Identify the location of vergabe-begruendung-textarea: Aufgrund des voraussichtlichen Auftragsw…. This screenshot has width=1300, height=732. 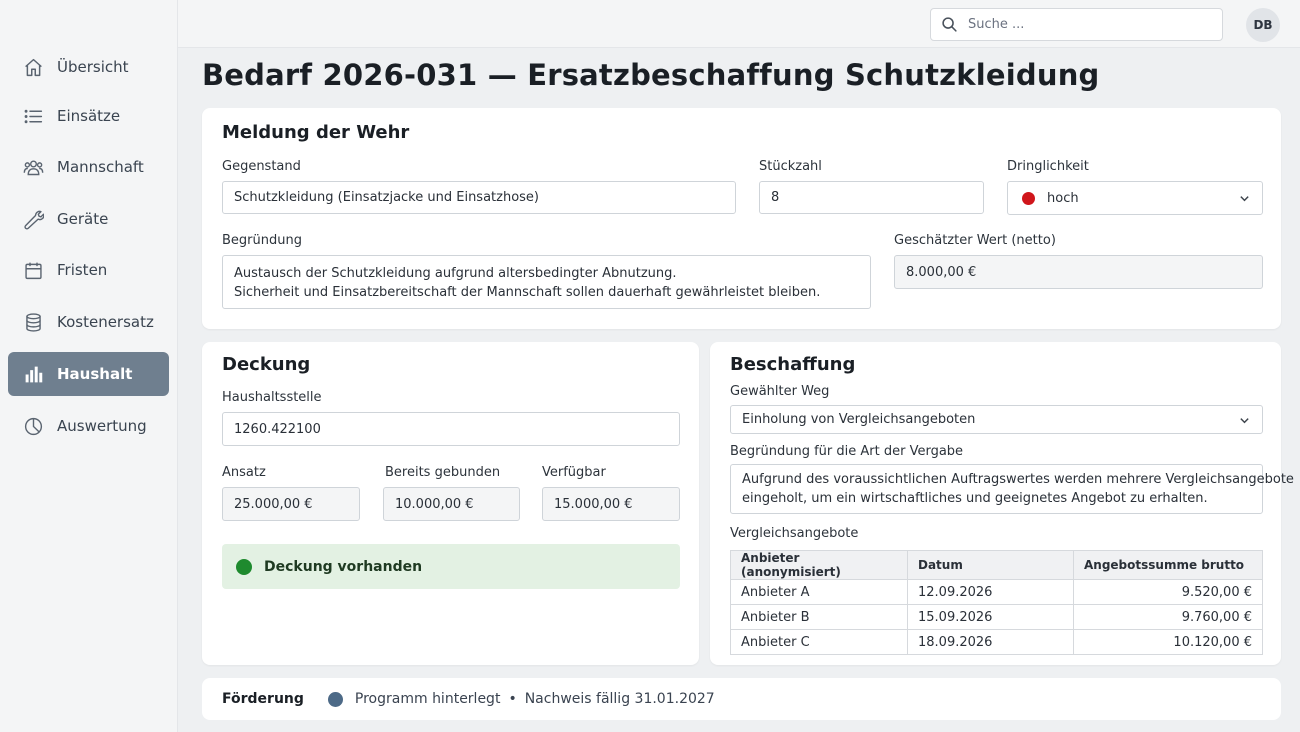
(1012, 489).